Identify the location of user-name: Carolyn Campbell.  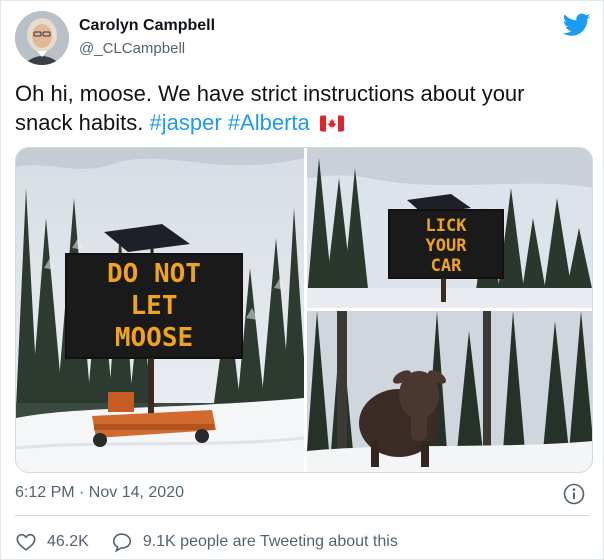
(147, 26).